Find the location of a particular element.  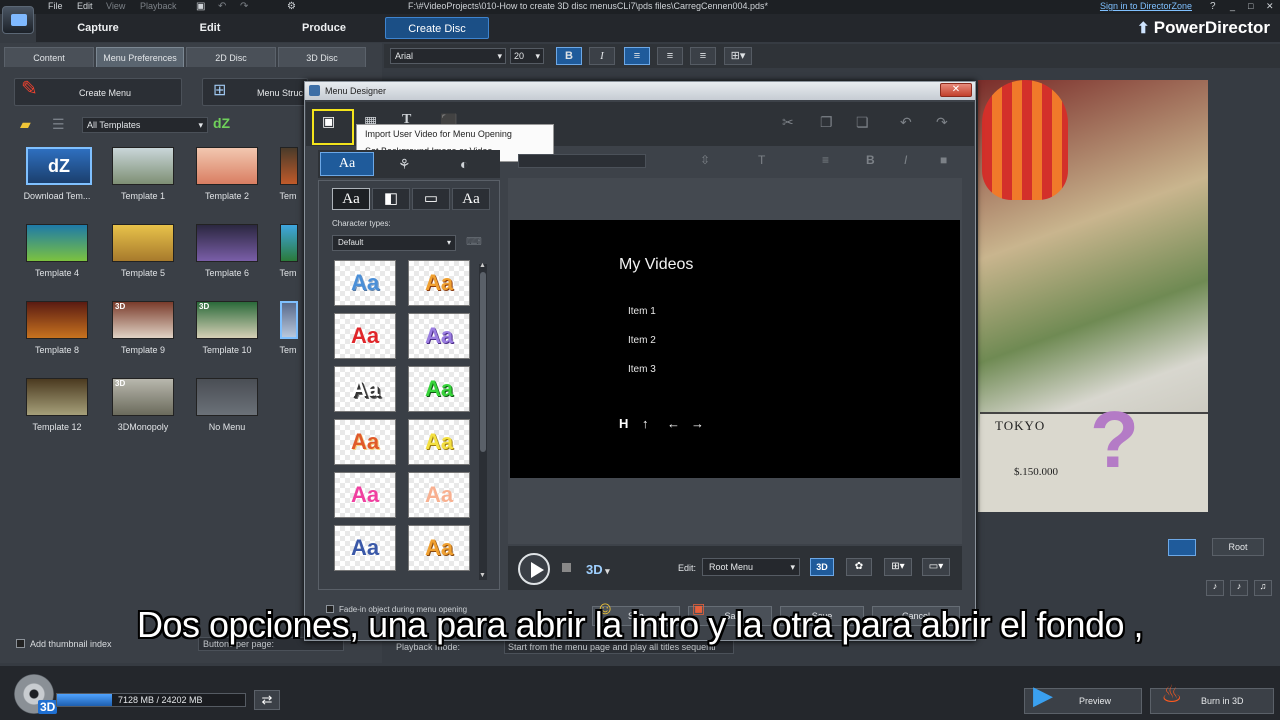

template-thumbnail: dZ is located at coordinates (59, 166).